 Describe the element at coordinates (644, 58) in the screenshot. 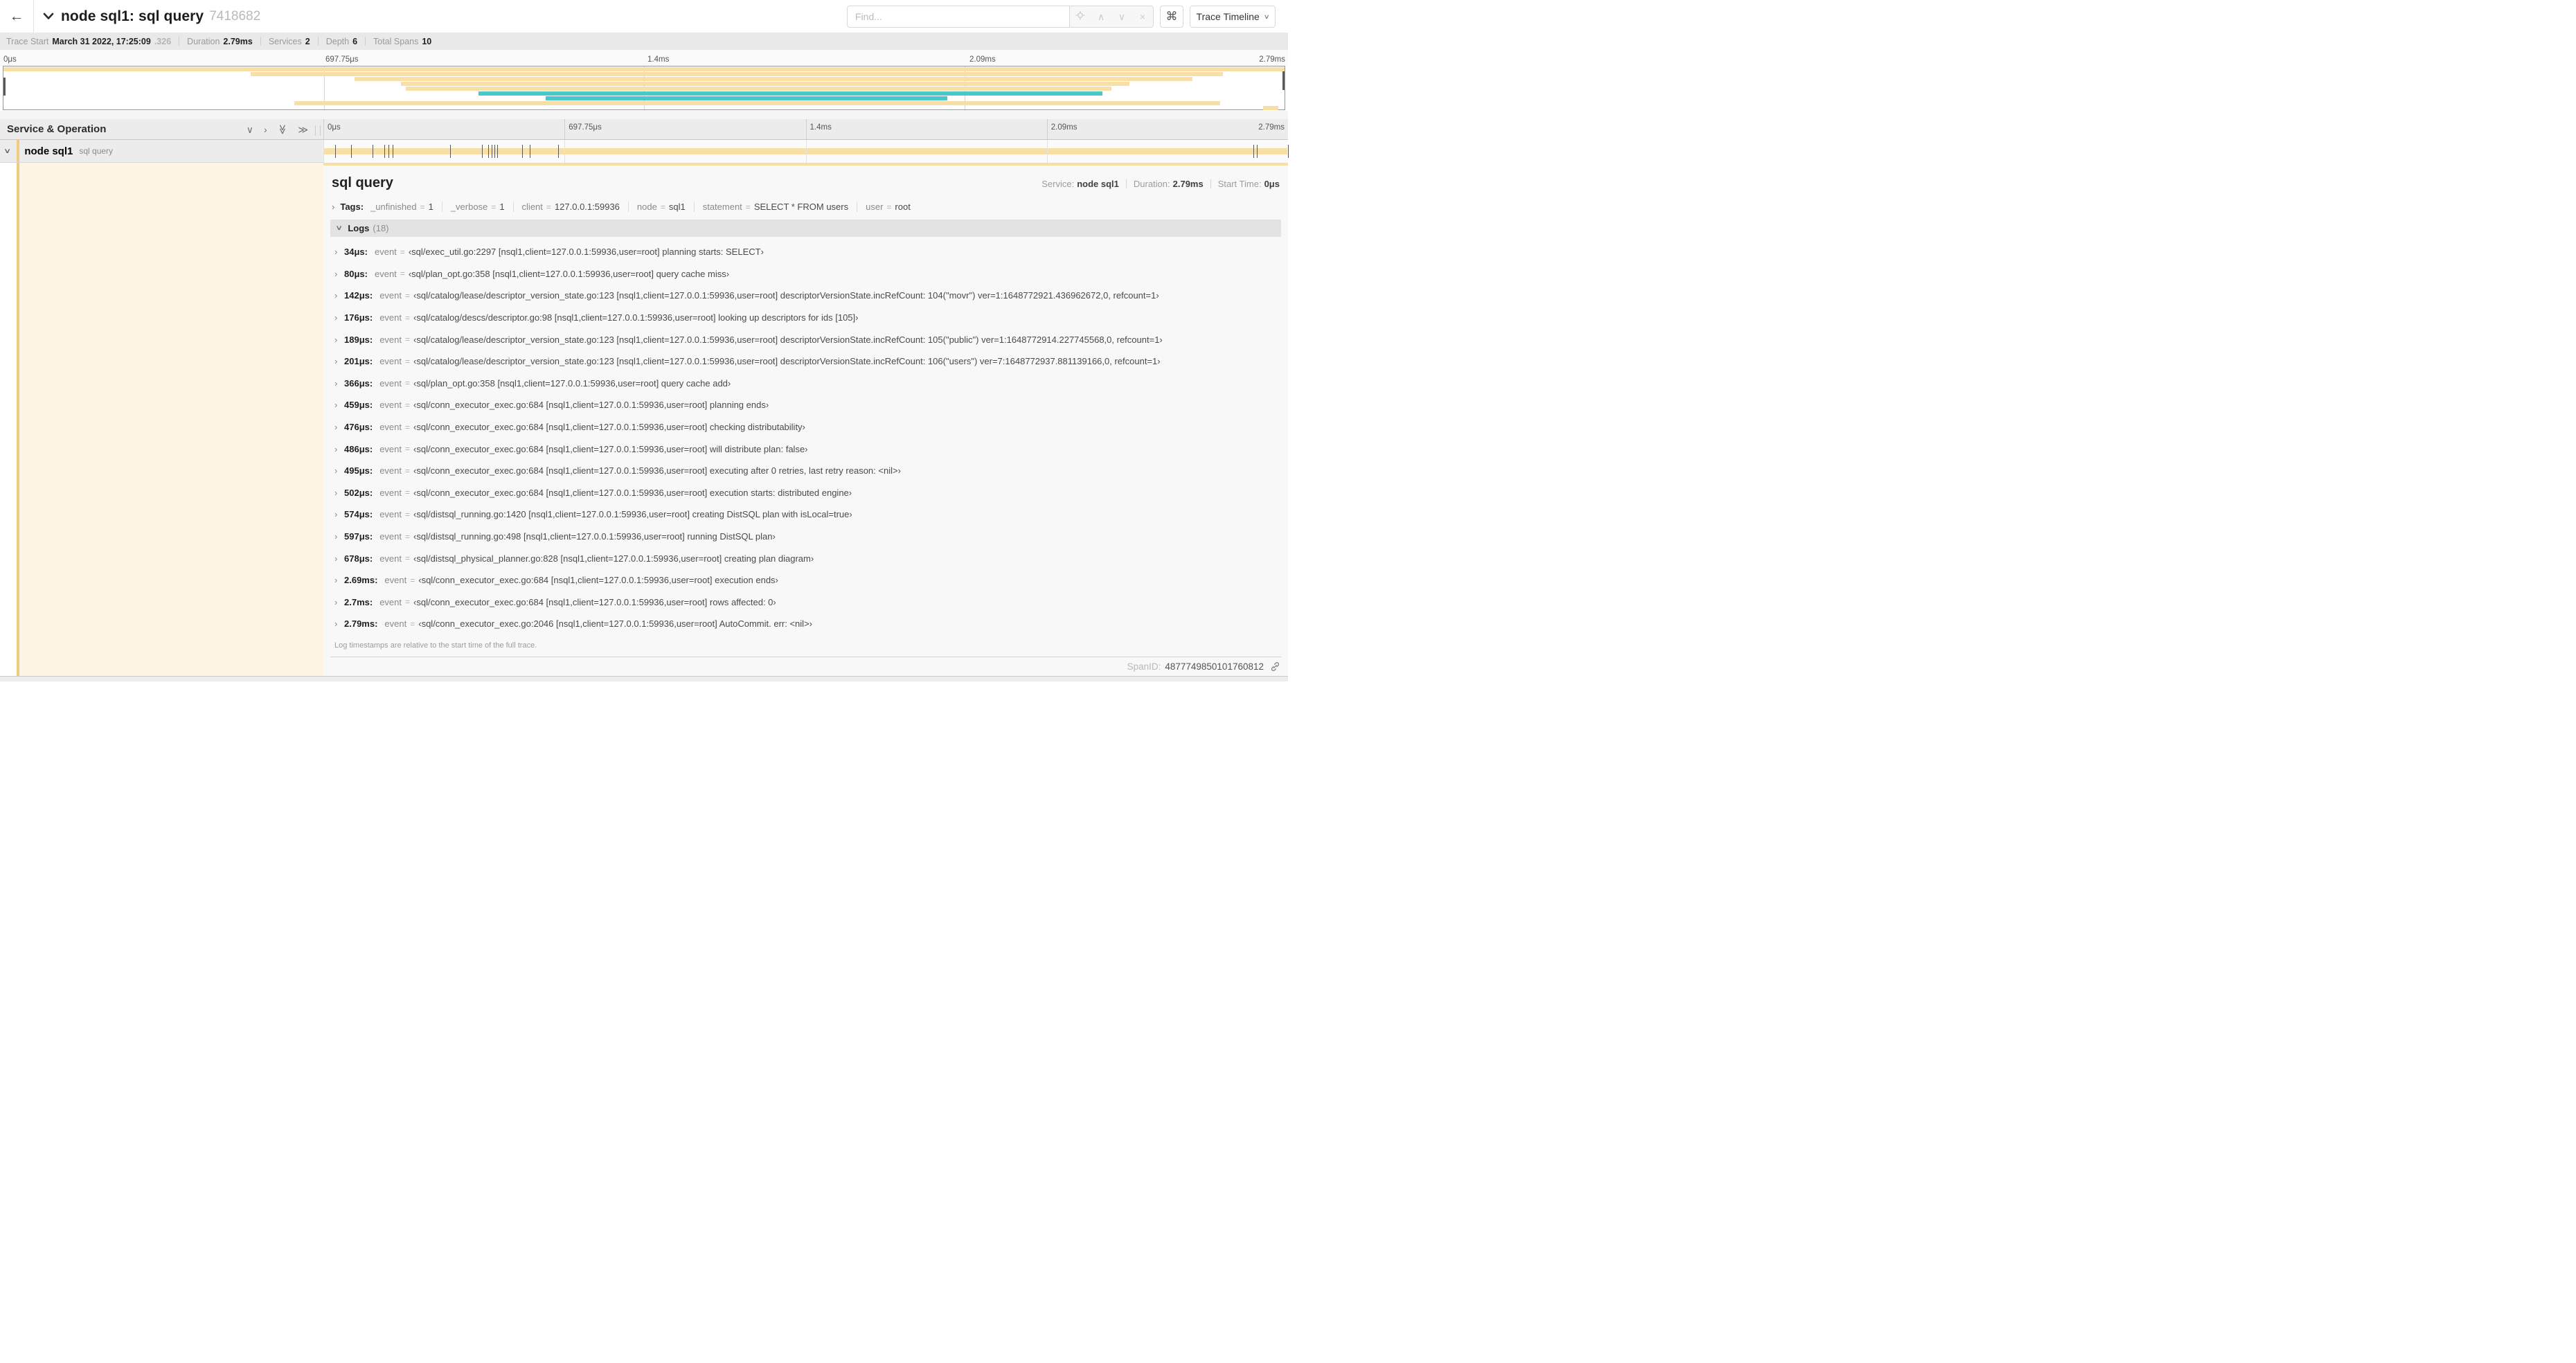

I see `minimap-time-ruler: 0μs 697.75μs 1.4ms 2.09ms 2.79ms` at that location.